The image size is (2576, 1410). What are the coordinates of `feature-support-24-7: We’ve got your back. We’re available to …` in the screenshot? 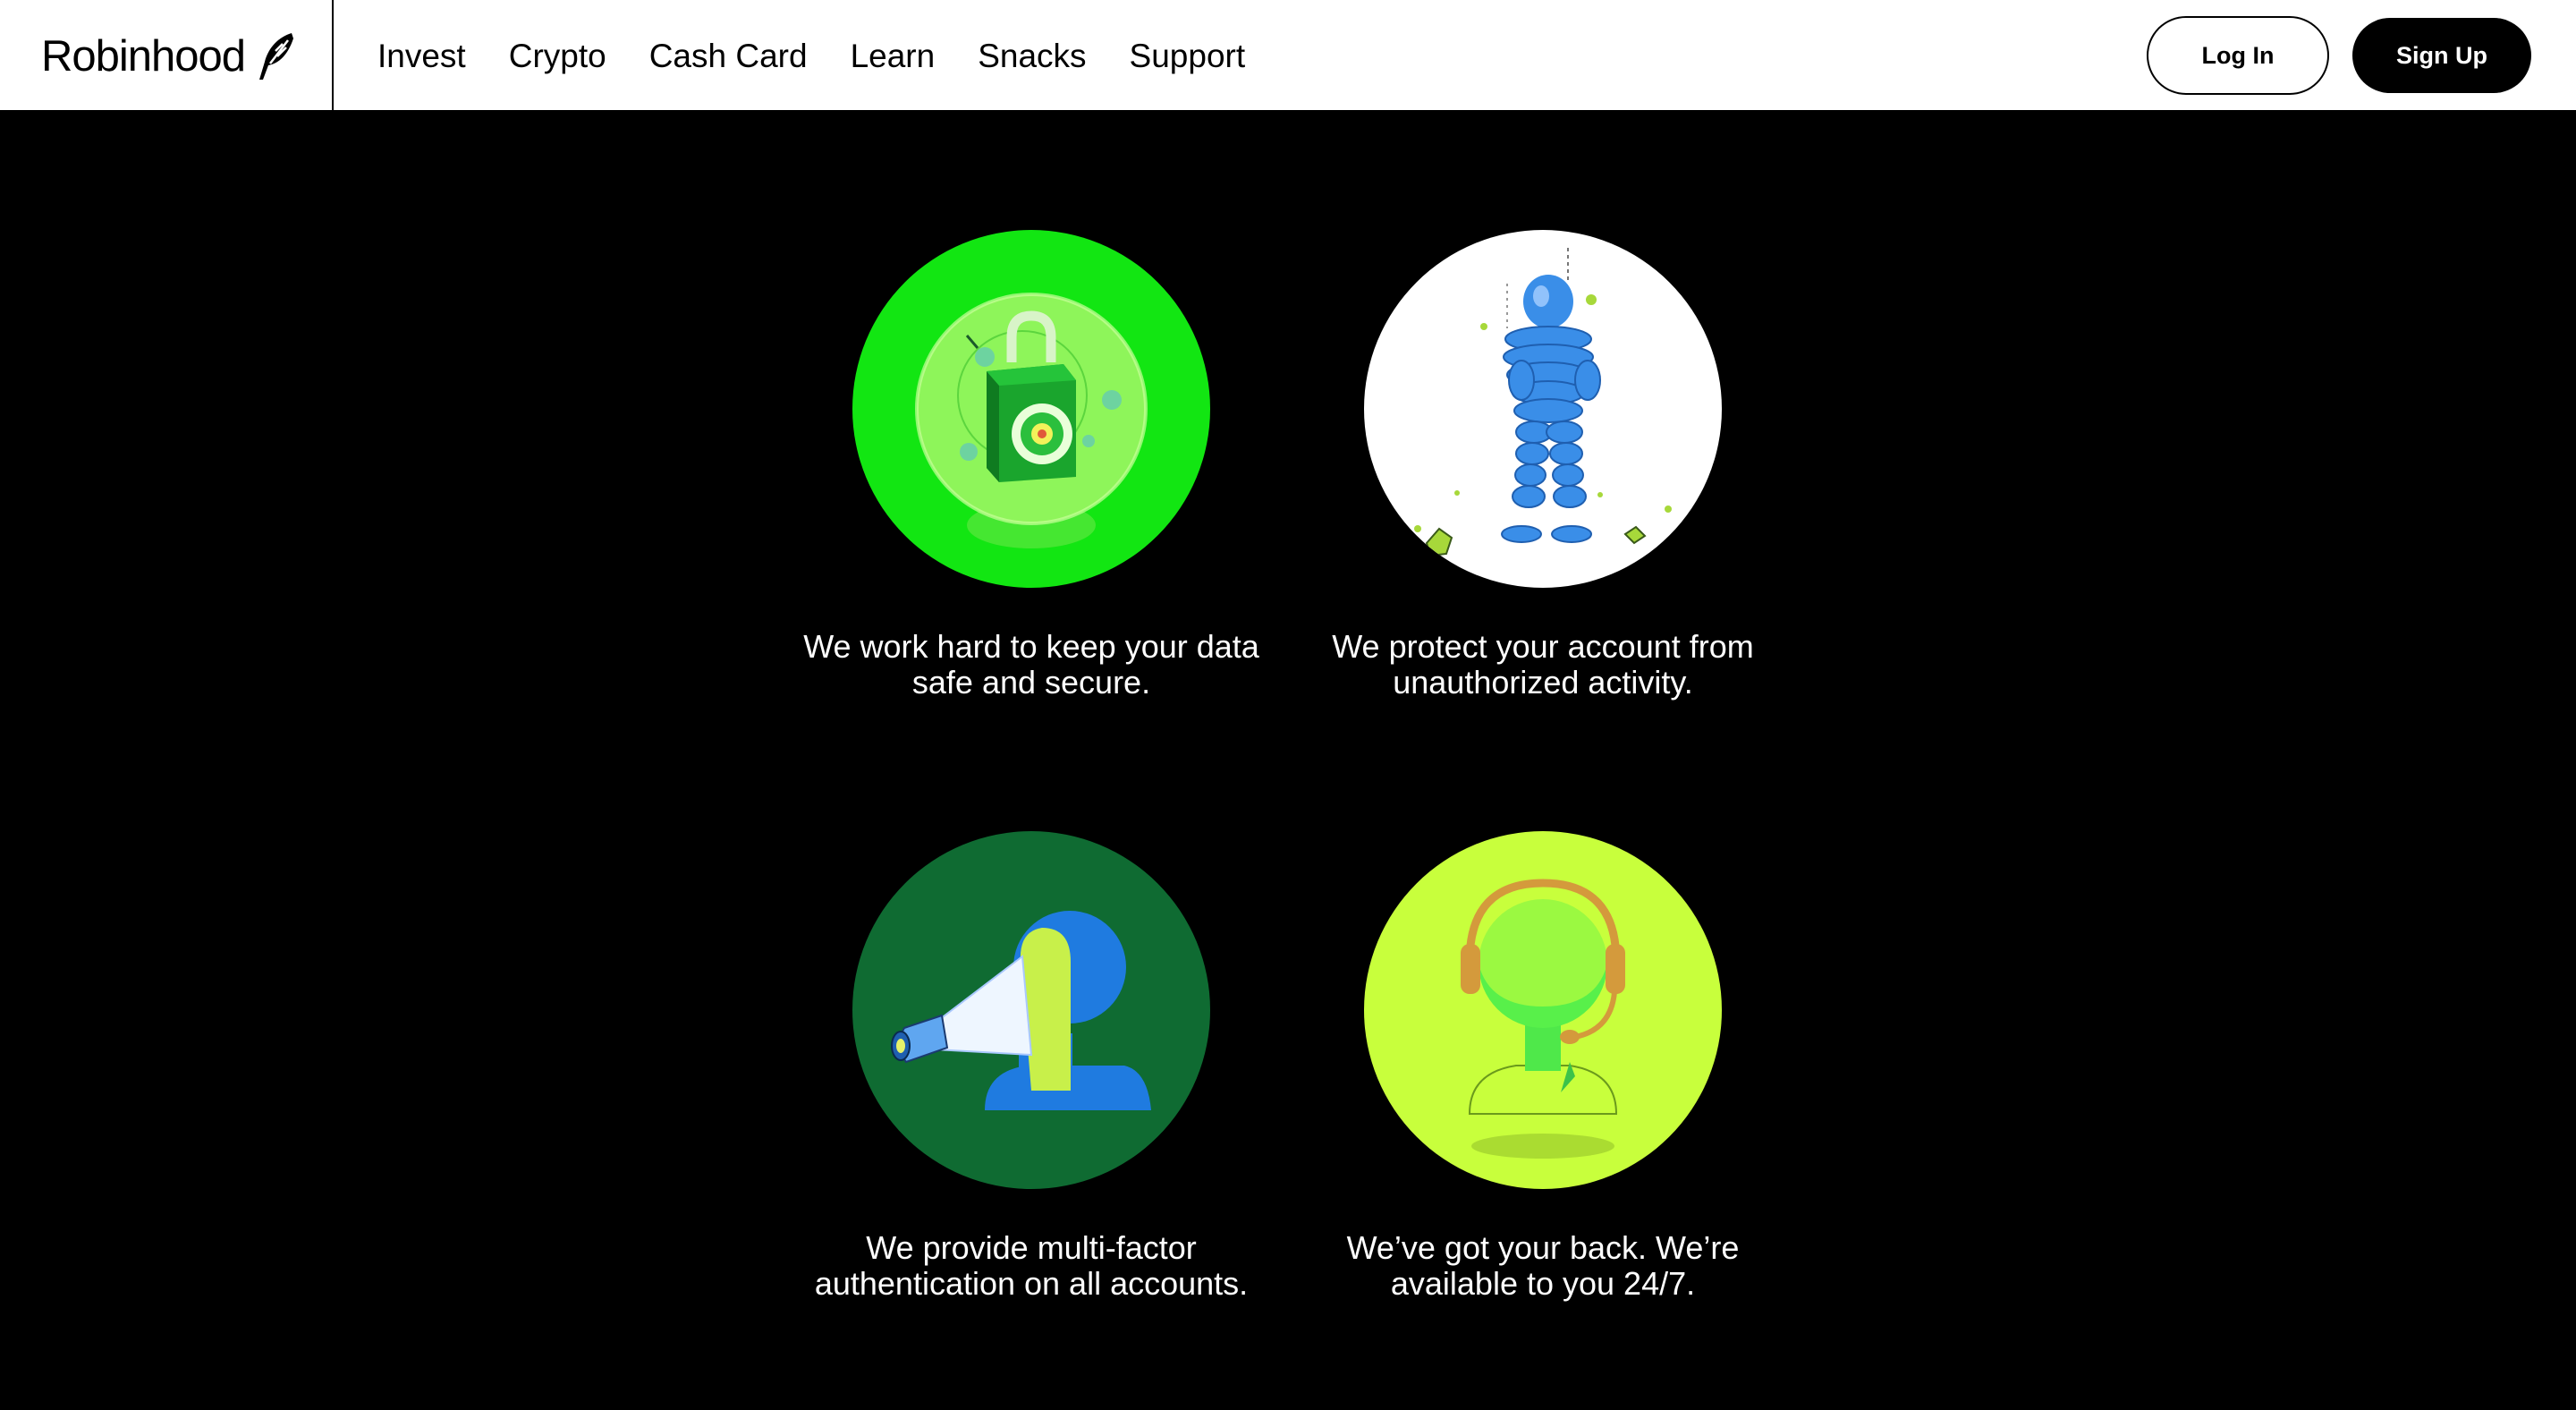 It's located at (1542, 1067).